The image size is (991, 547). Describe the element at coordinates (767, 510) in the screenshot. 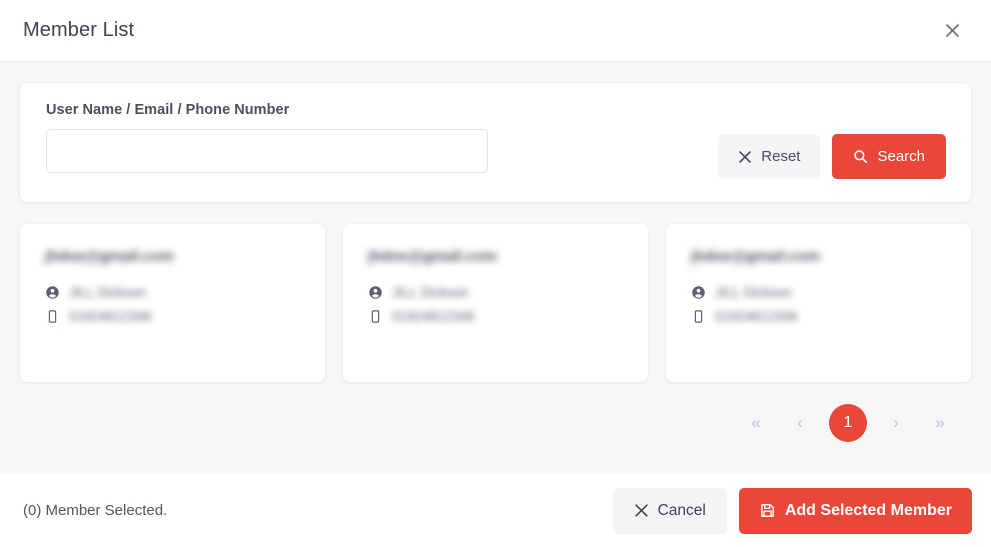

I see `save-icon` at that location.